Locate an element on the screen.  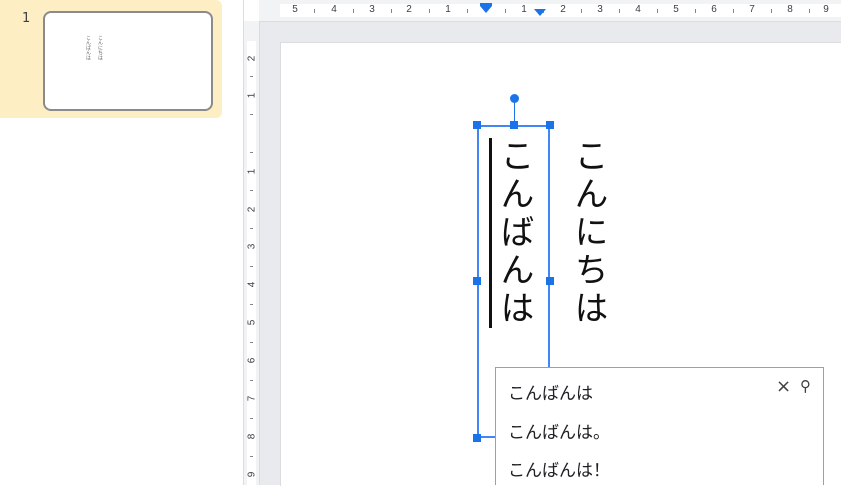
resize-handle-top-right is located at coordinates (550, 125).